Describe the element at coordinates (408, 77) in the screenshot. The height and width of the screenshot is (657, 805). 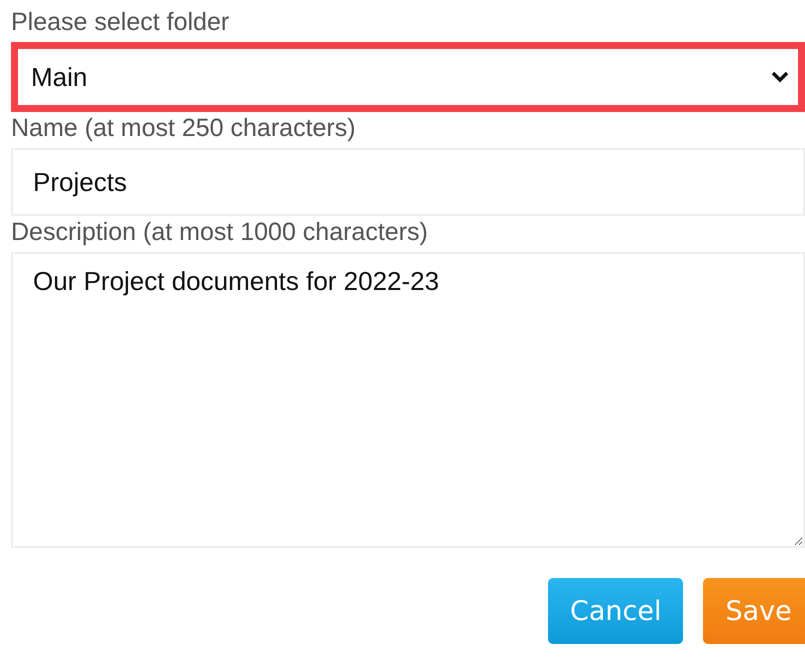
I see `folder-select: Main` at that location.